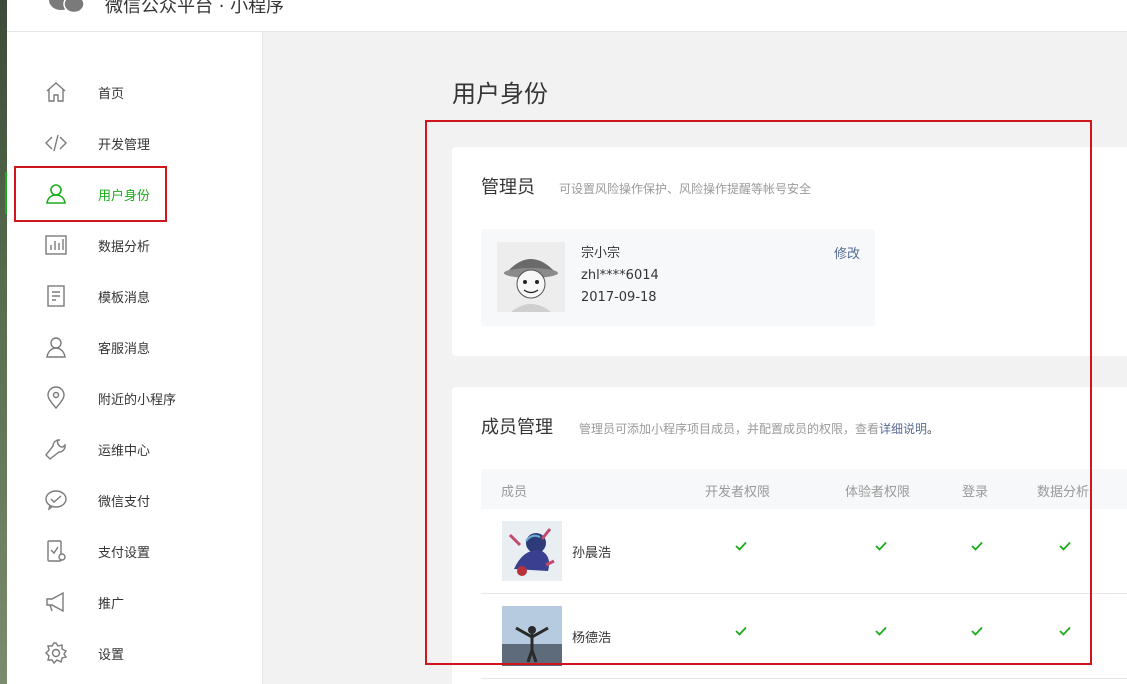 The image size is (1127, 684). Describe the element at coordinates (804, 551) in the screenshot. I see `table-row: 孙晨浩` at that location.